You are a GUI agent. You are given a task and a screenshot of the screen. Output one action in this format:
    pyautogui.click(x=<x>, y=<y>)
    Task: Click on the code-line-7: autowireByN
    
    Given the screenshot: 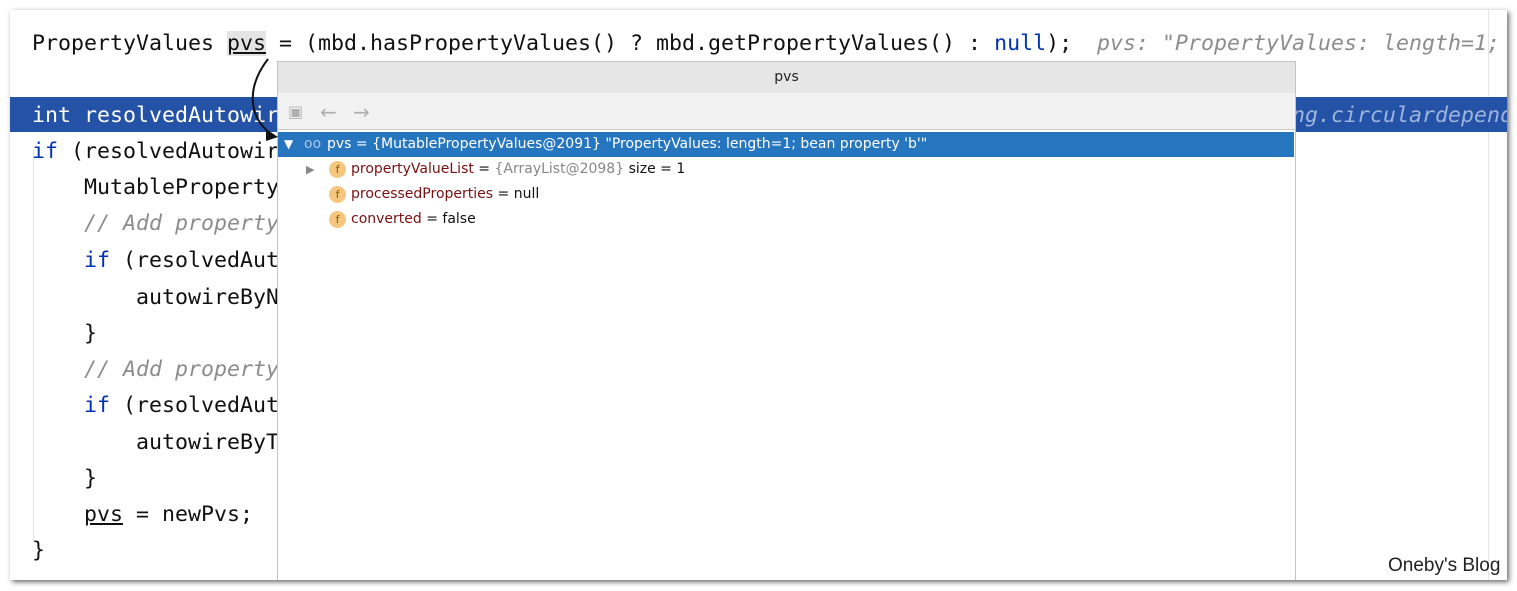 What is the action you would take?
    pyautogui.click(x=208, y=297)
    